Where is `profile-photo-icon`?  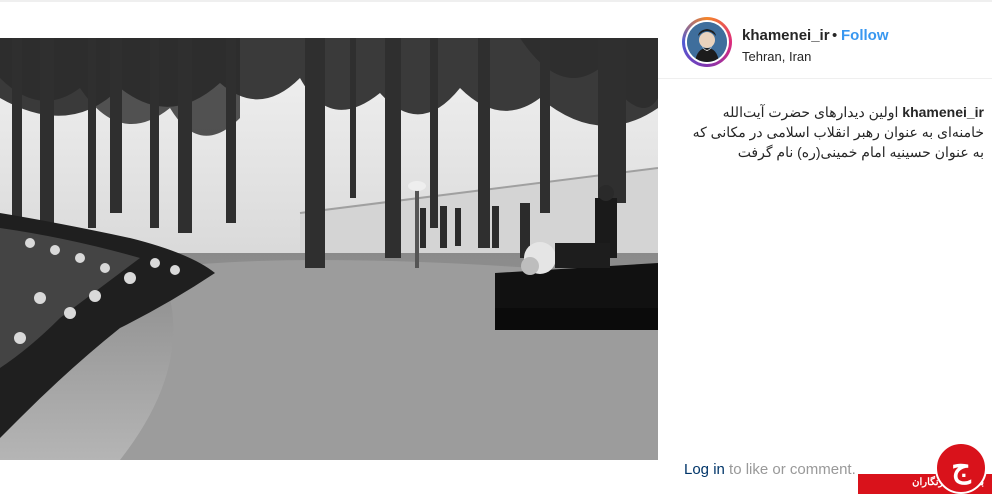
profile-photo-icon is located at coordinates (707, 42).